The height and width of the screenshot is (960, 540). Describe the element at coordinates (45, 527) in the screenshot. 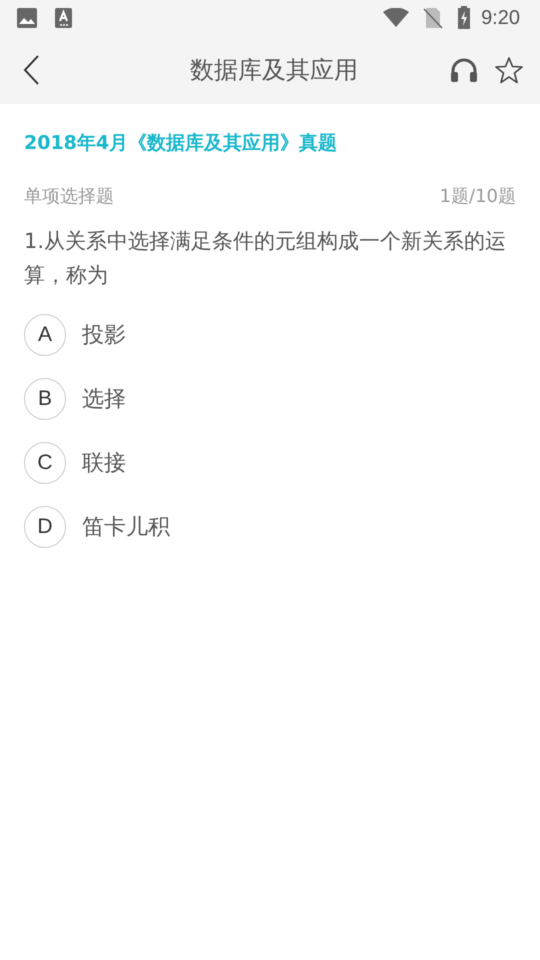

I see `option-letter: D` at that location.